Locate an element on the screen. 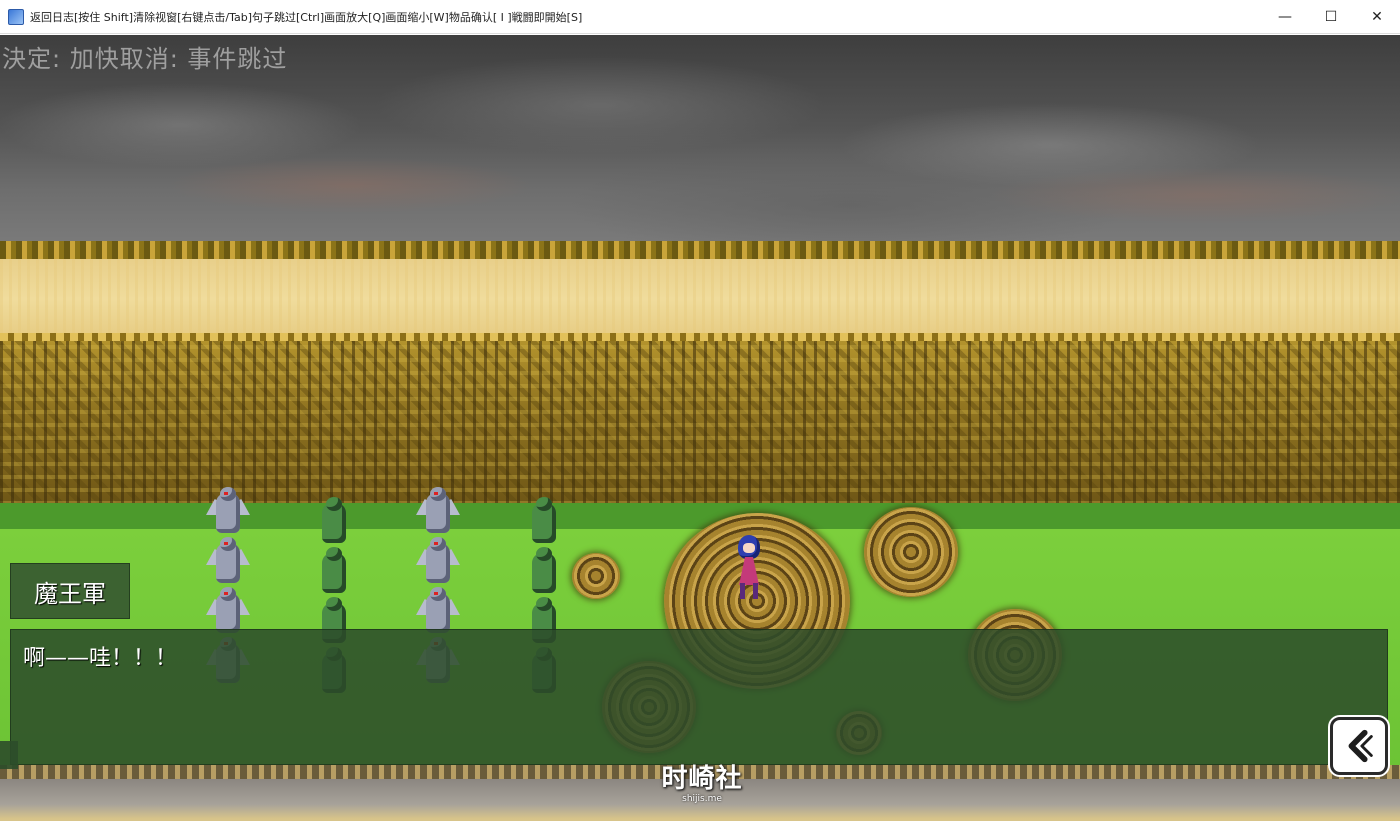 This screenshot has width=1400, height=821. speaker-name-box: 魔王軍 is located at coordinates (70, 591).